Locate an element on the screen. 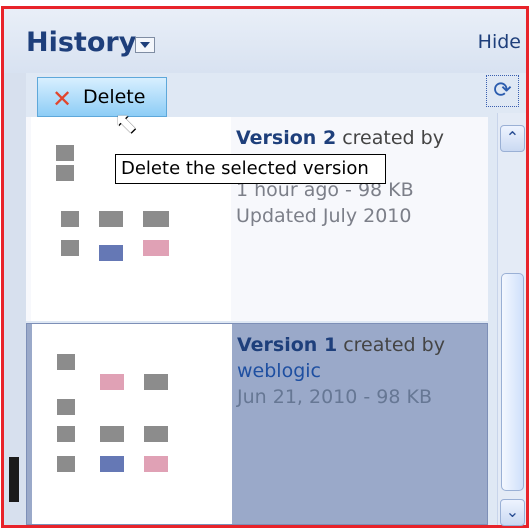 Image resolution: width=530 pixels, height=531 pixels. delete-button: ✕ Delete is located at coordinates (102, 97).